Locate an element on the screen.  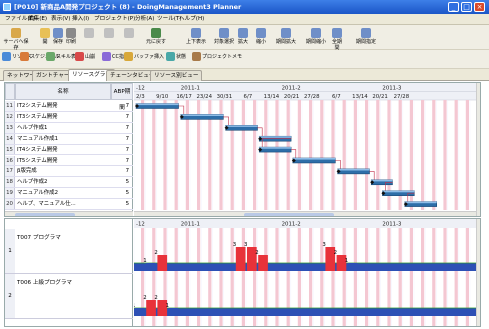
task-abp-period: 7 is located at coordinates (127, 116).